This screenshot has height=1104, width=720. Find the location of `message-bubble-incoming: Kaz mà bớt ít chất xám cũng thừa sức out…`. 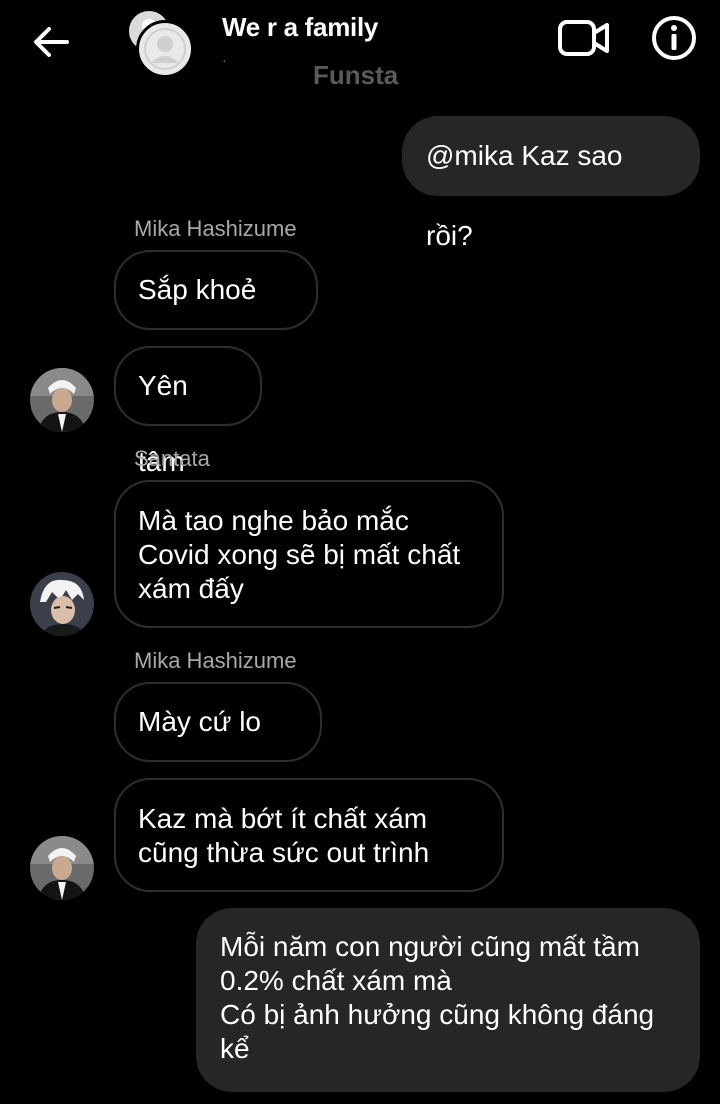

message-bubble-incoming: Kaz mà bớt ít chất xám cũng thừa sức out… is located at coordinates (309, 835).